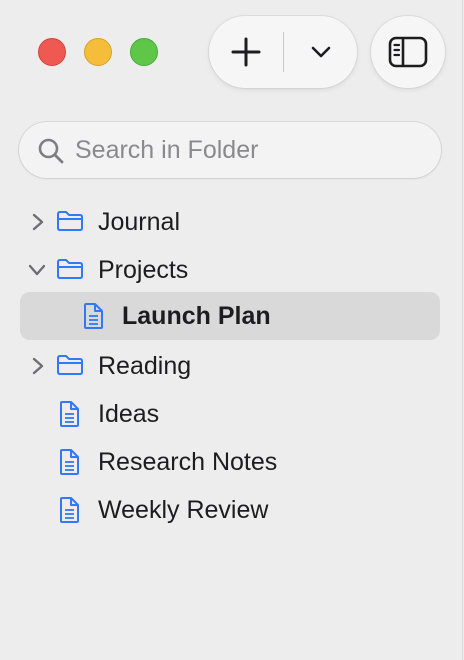 The width and height of the screenshot is (464, 660). What do you see at coordinates (144, 52) in the screenshot?
I see `zoom-window-button` at bounding box center [144, 52].